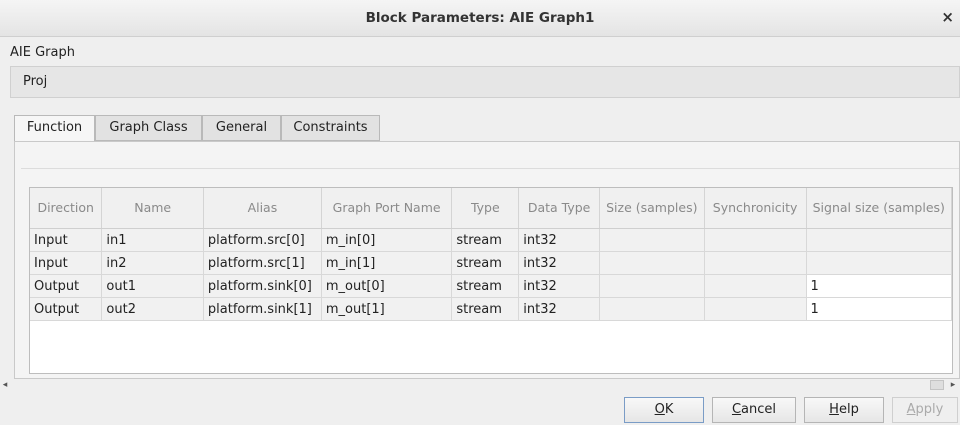 This screenshot has width=960, height=425. Describe the element at coordinates (929, 409) in the screenshot. I see `apply-label: pply` at that location.